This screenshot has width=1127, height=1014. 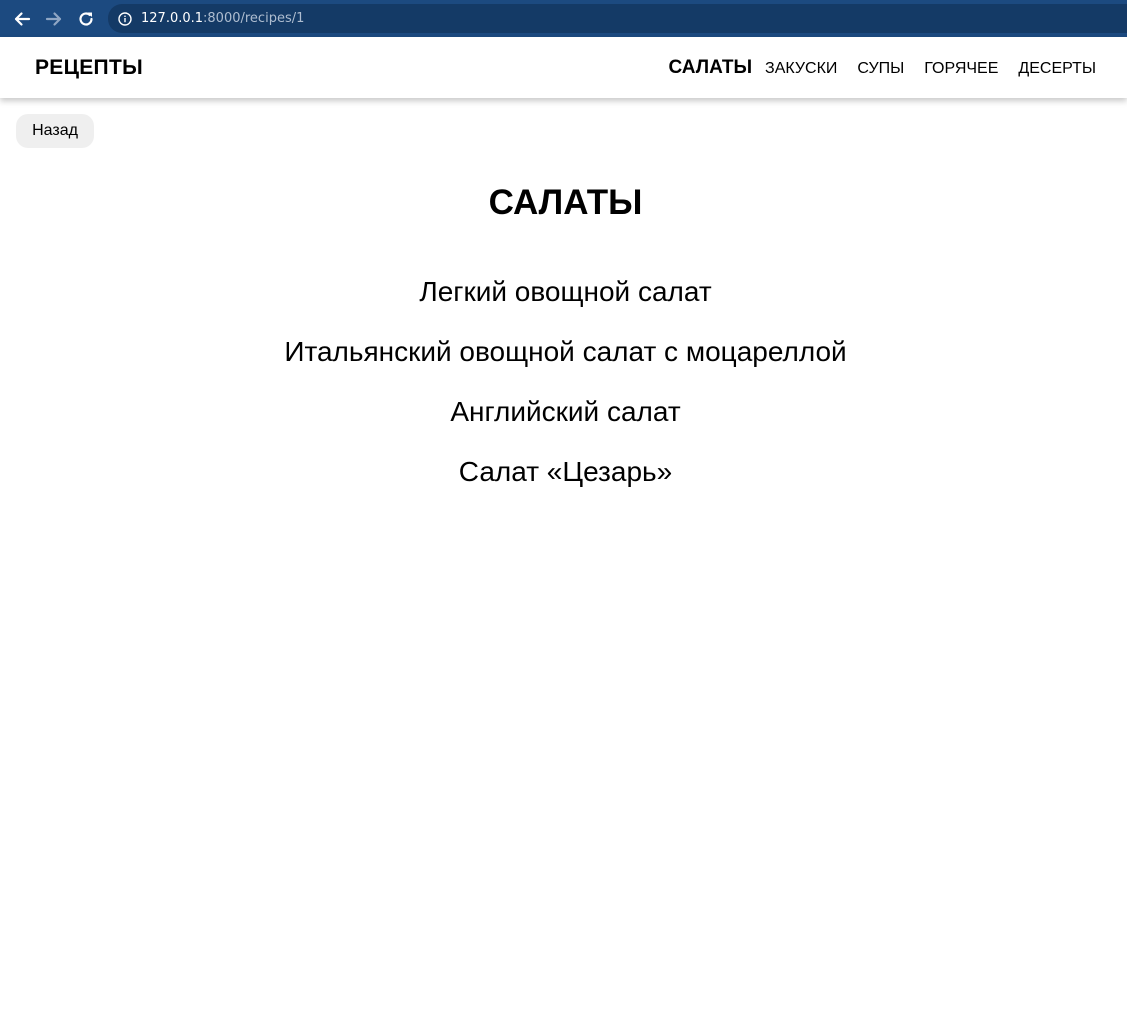 I want to click on main-nav: САЛАТЫ ЗАКУСКИ СУПЫ ГОРЯЧЕЕ ДЕСЕРТЫ, so click(x=882, y=68).